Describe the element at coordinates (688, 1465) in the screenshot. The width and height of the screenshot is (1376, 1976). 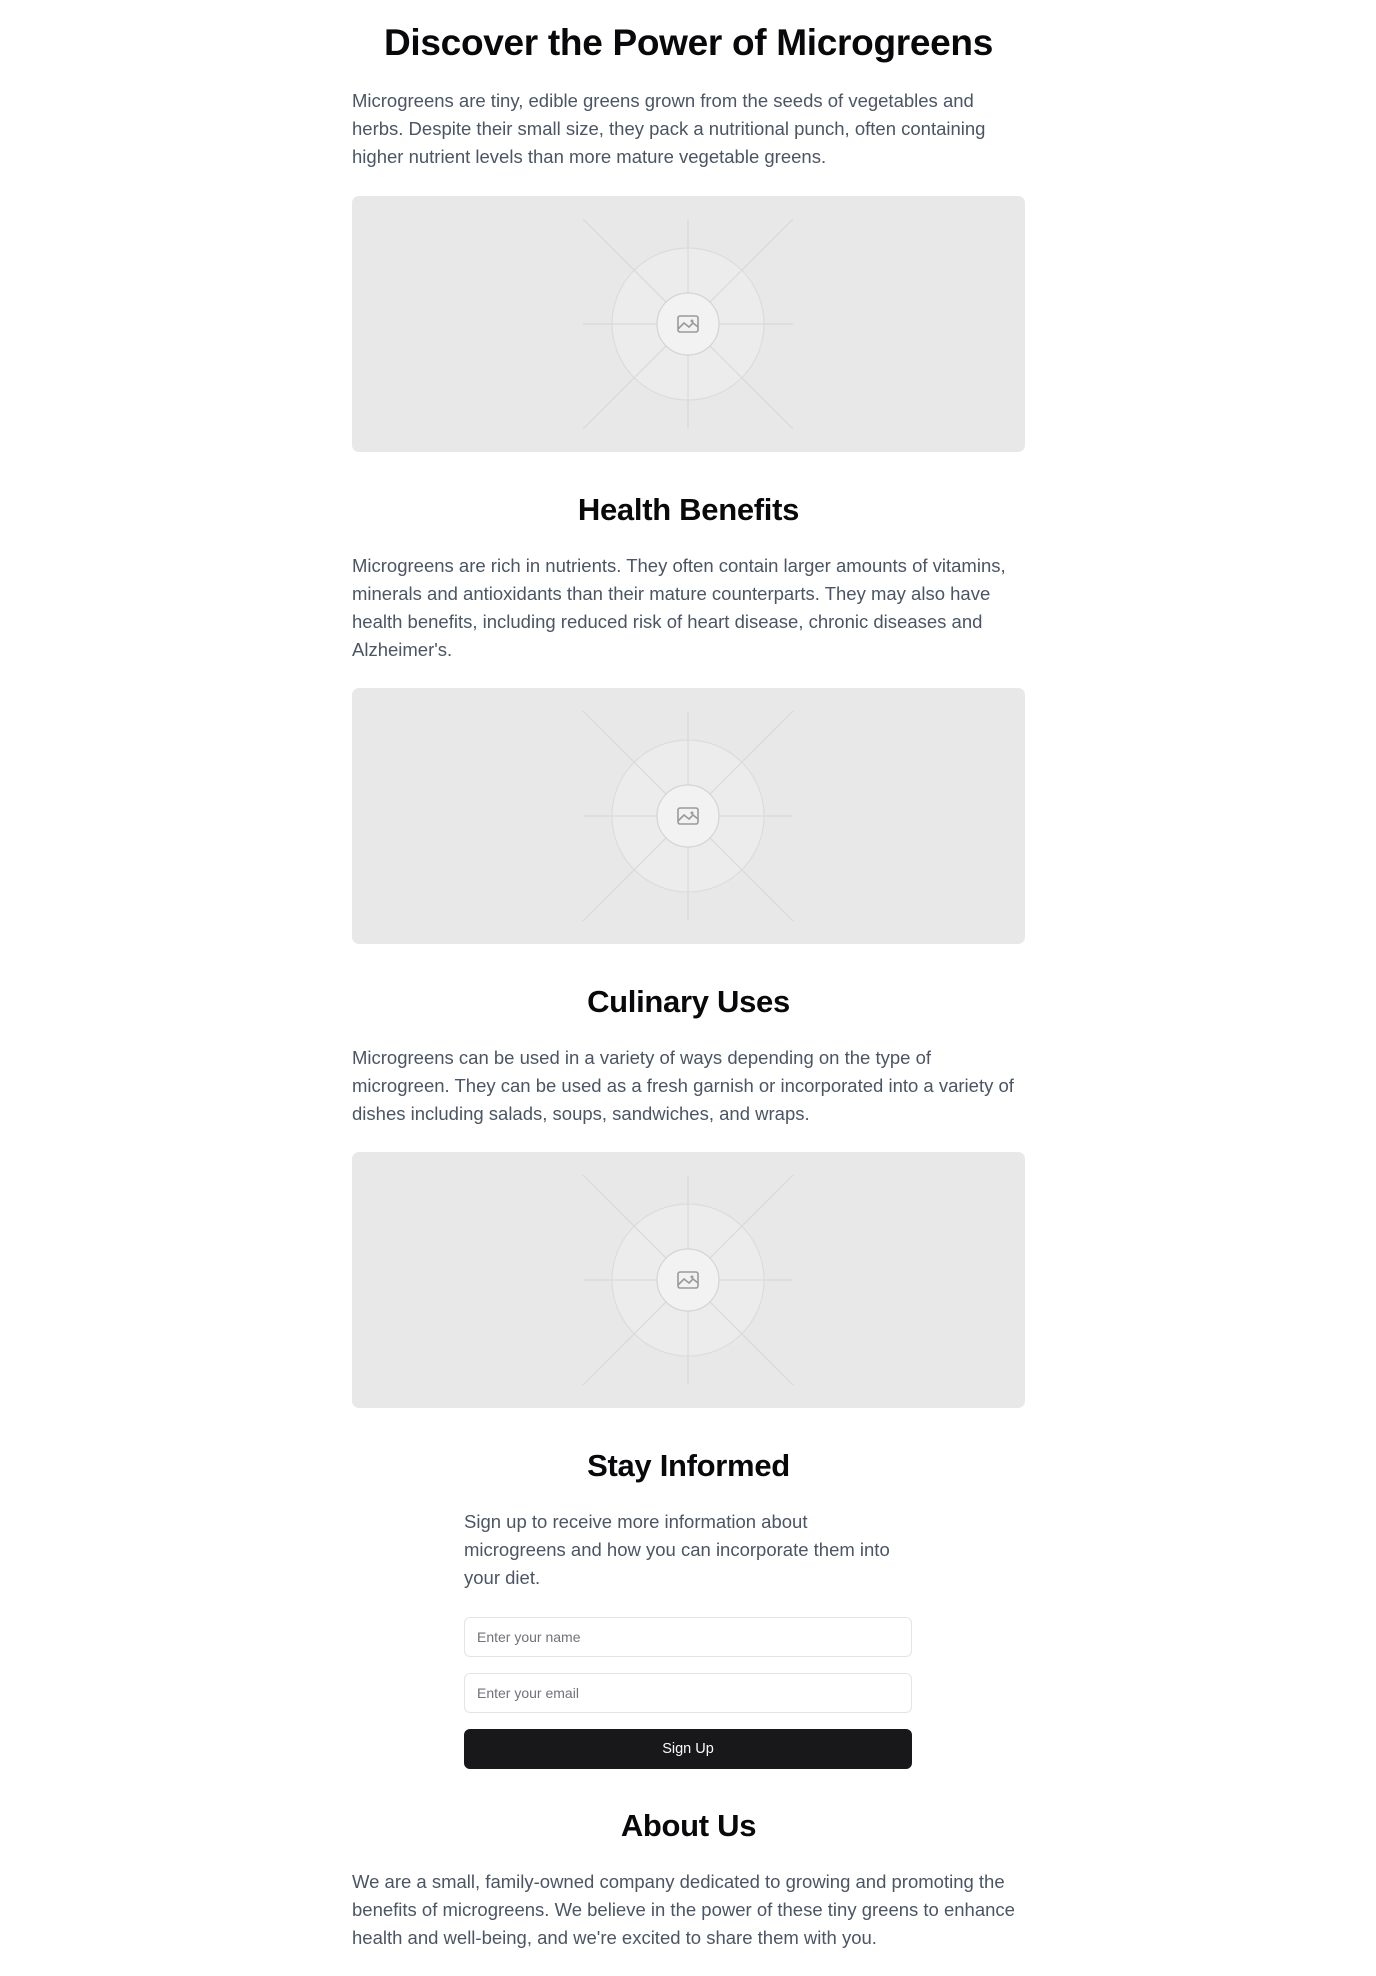
I see `signup-title: Stay Informed` at that location.